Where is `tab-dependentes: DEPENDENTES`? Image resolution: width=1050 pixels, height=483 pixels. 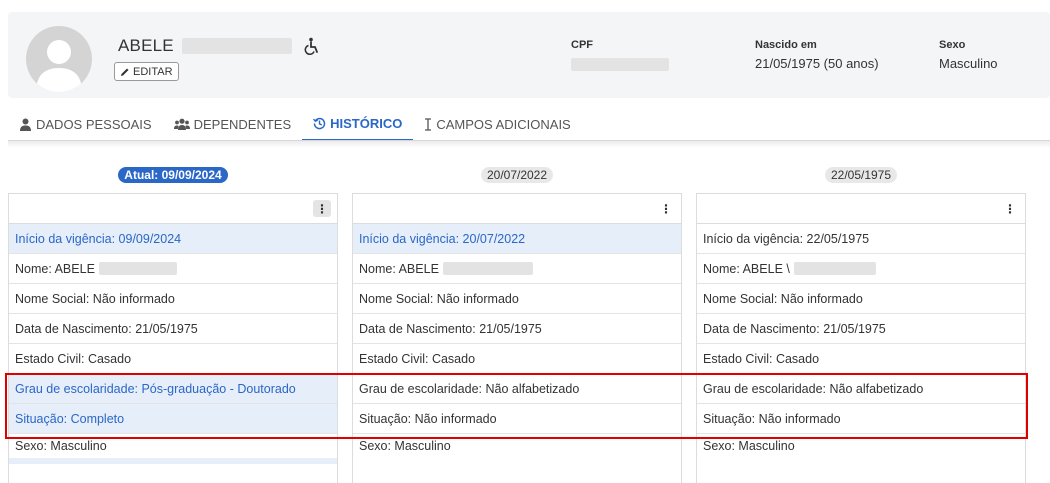
tab-dependentes: DEPENDENTES is located at coordinates (233, 124).